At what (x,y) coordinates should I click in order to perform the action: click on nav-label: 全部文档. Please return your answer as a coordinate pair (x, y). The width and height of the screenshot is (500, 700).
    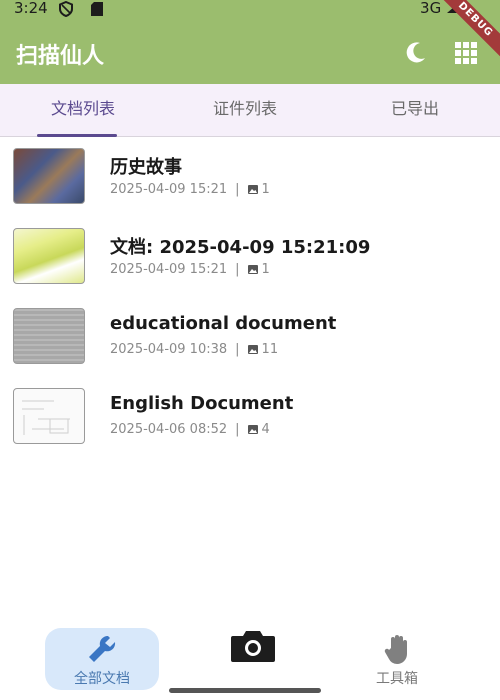
    Looking at the image, I should click on (102, 679).